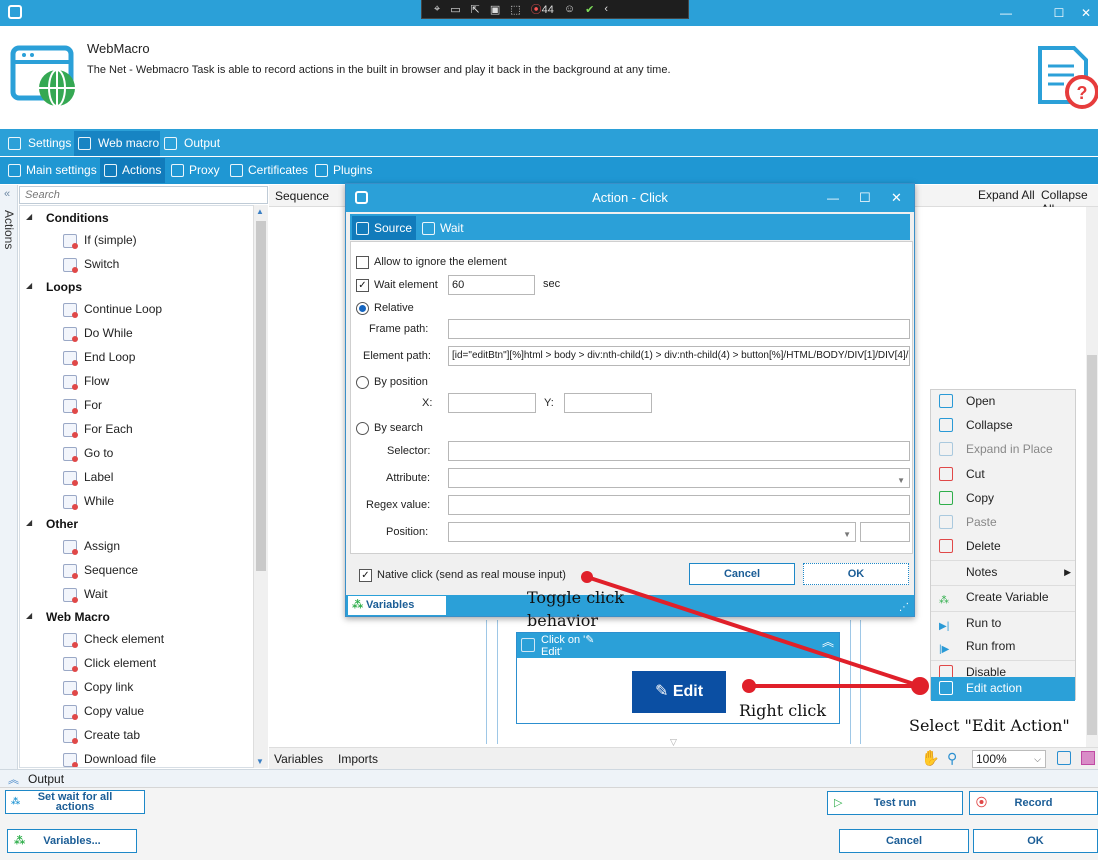 The height and width of the screenshot is (860, 1098). What do you see at coordinates (783, 710) in the screenshot?
I see `annotation-right-click: Right click` at bounding box center [783, 710].